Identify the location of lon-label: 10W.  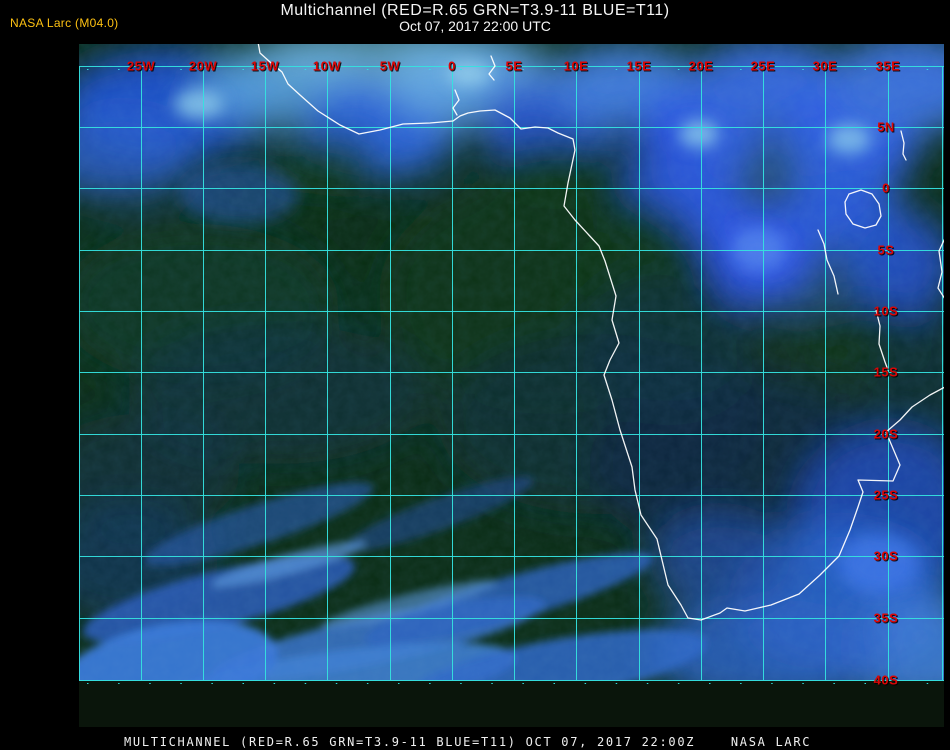
(327, 66).